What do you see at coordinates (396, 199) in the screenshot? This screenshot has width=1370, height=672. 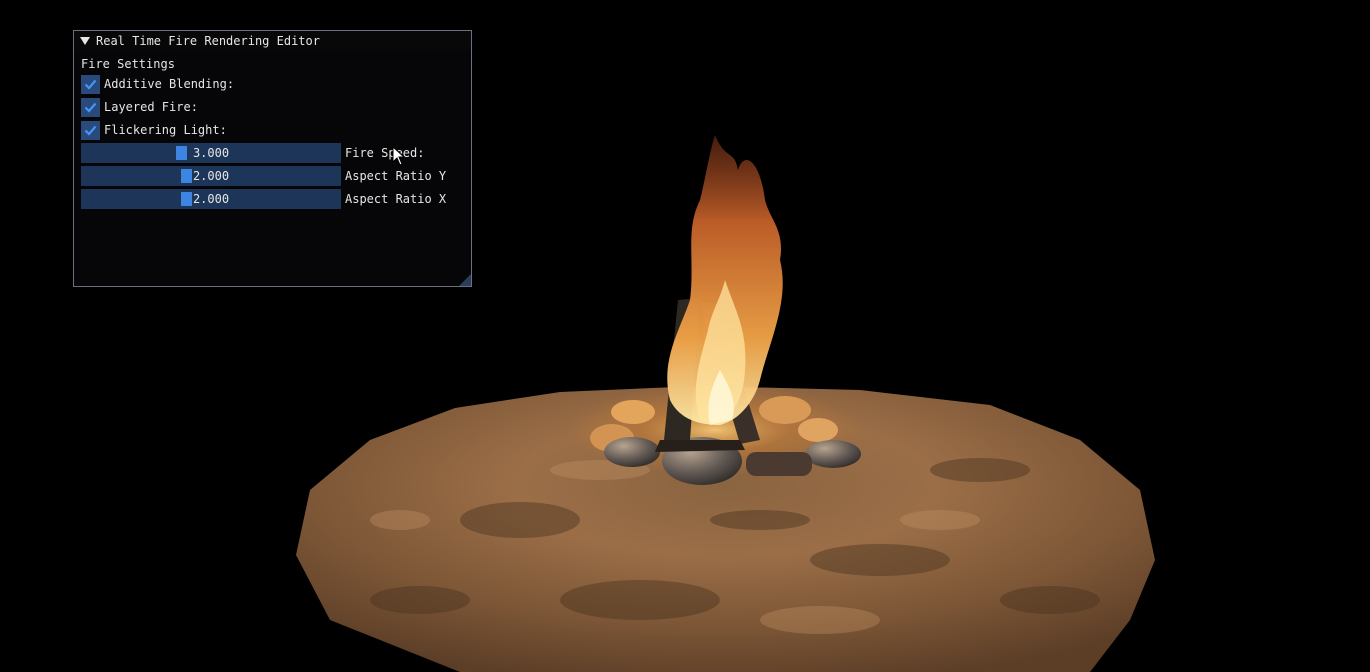 I see `slider-label: Aspect Ratio X` at bounding box center [396, 199].